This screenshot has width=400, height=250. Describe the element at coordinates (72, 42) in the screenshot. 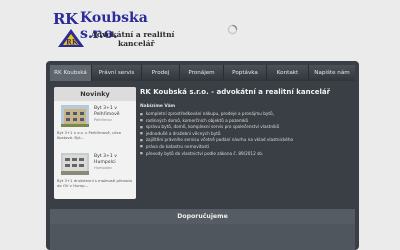

I see `svg-text: RK` at that location.